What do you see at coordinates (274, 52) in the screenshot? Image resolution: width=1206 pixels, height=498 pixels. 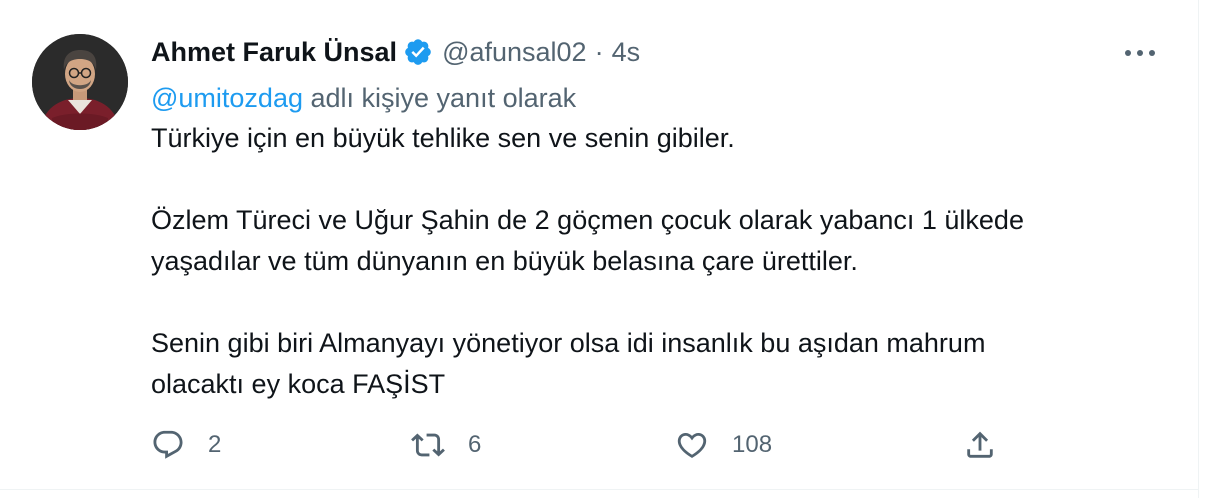 I see `display-name: Ahmet Faruk Ünsal` at bounding box center [274, 52].